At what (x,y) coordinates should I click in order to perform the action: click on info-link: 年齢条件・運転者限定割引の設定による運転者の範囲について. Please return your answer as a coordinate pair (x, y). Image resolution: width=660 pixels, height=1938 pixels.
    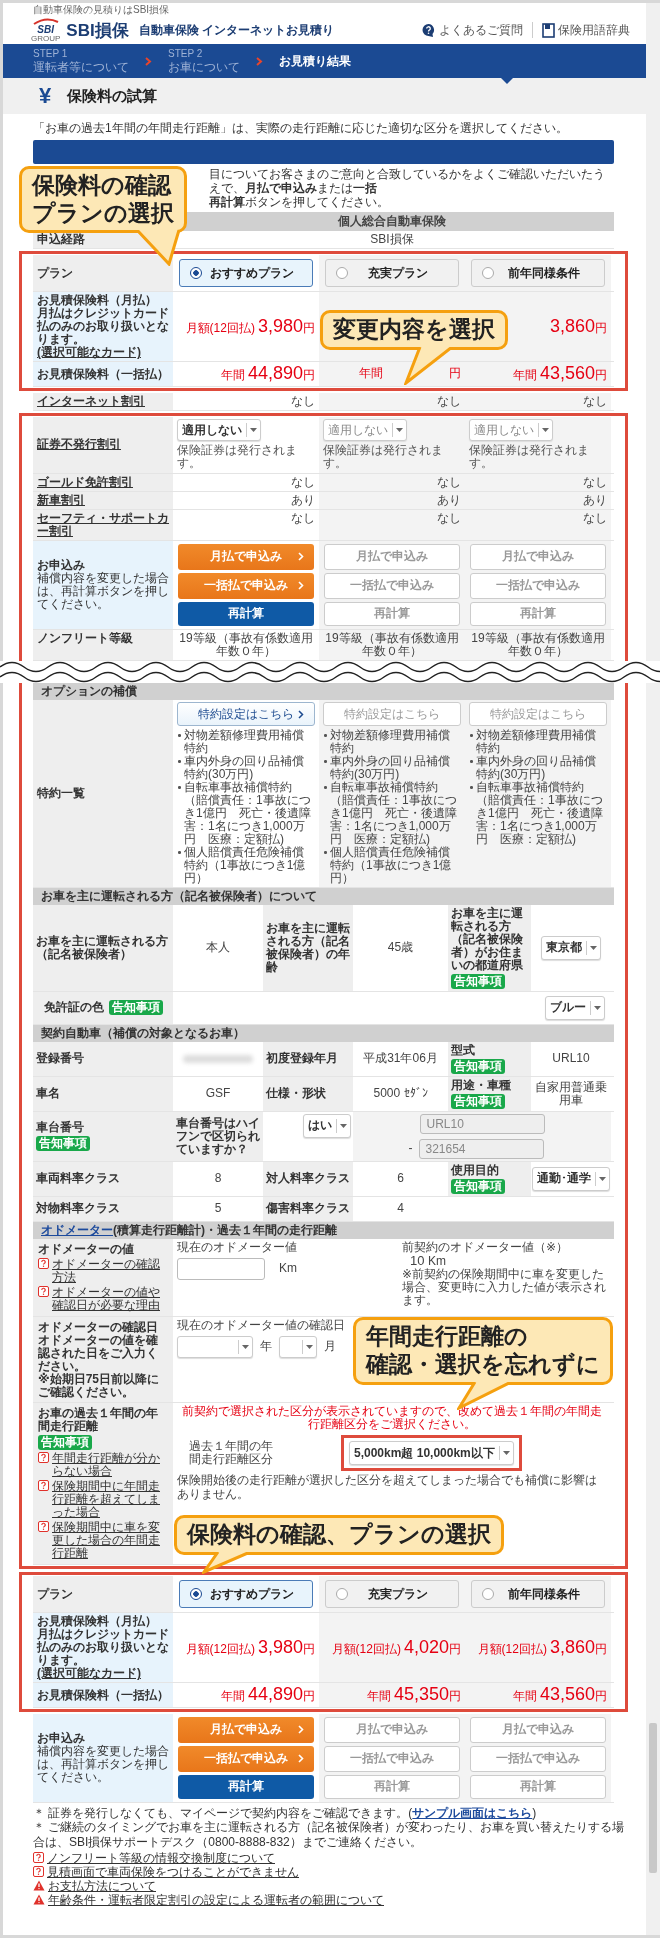
    Looking at the image, I should click on (216, 1901).